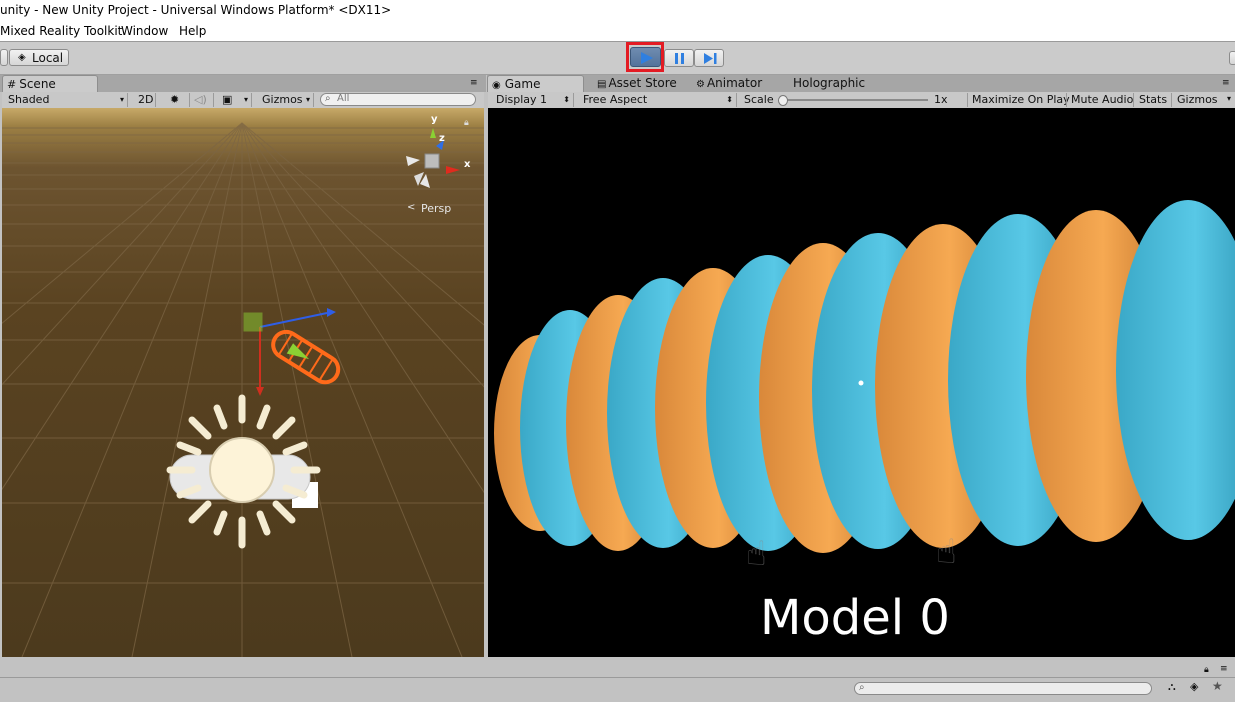 Image resolution: width=1235 pixels, height=702 pixels. What do you see at coordinates (4, 57) in the screenshot?
I see `toolbar-left-button` at bounding box center [4, 57].